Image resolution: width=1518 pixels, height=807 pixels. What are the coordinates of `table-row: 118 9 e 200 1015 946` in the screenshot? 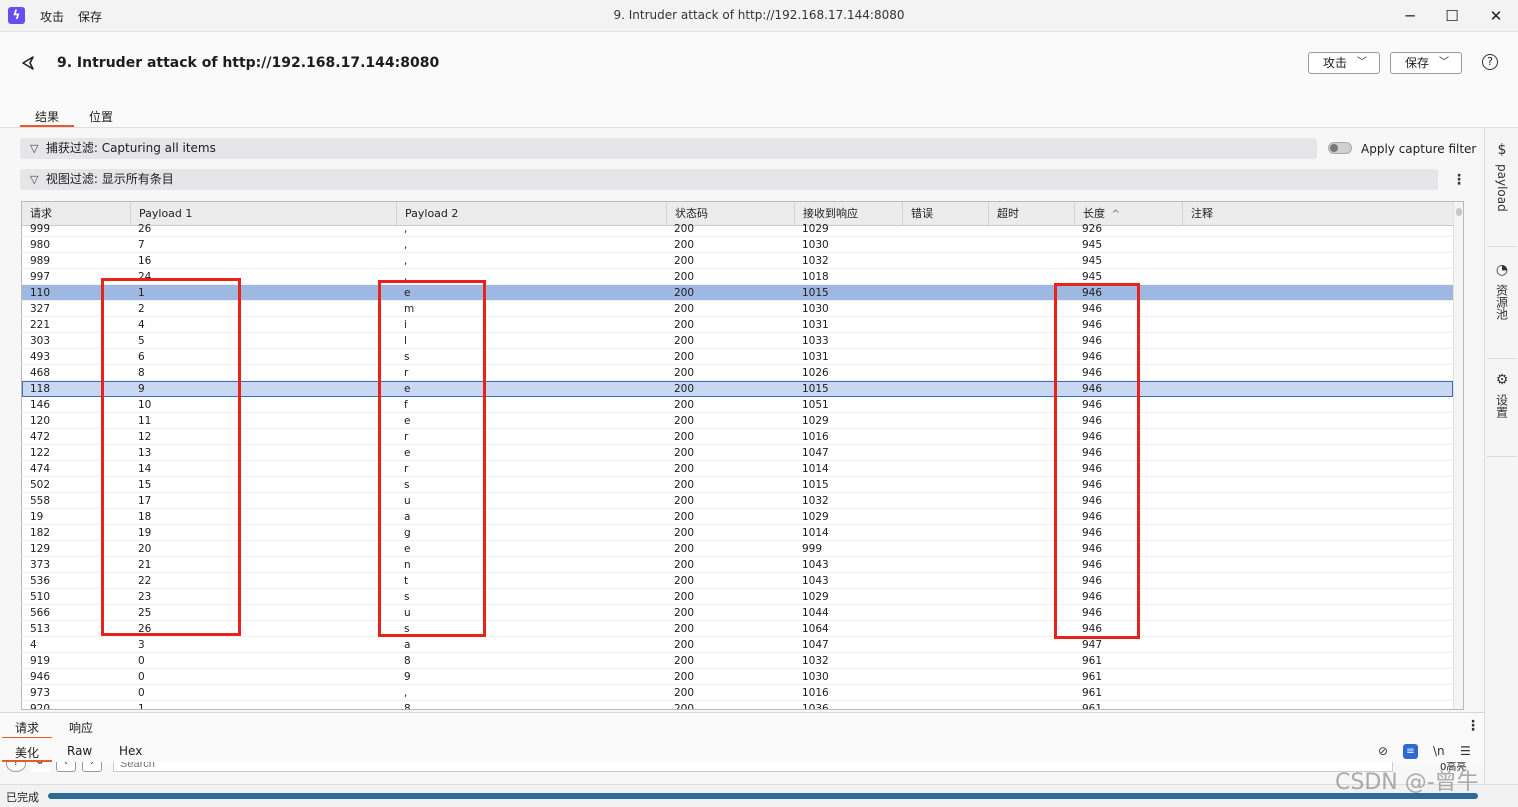 It's located at (737, 389).